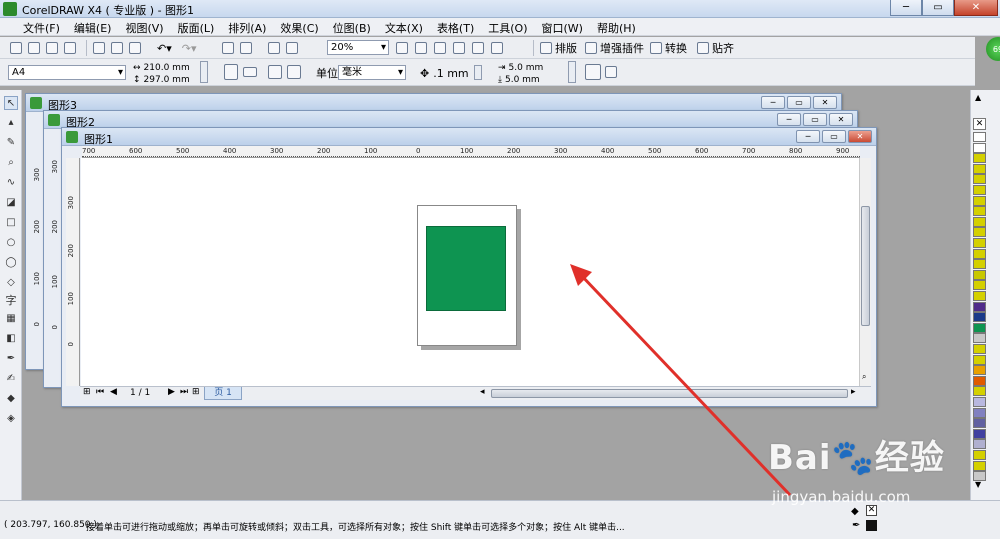 The image size is (1000, 539). Describe the element at coordinates (231, 72) in the screenshot. I see `portrait-icon` at that location.